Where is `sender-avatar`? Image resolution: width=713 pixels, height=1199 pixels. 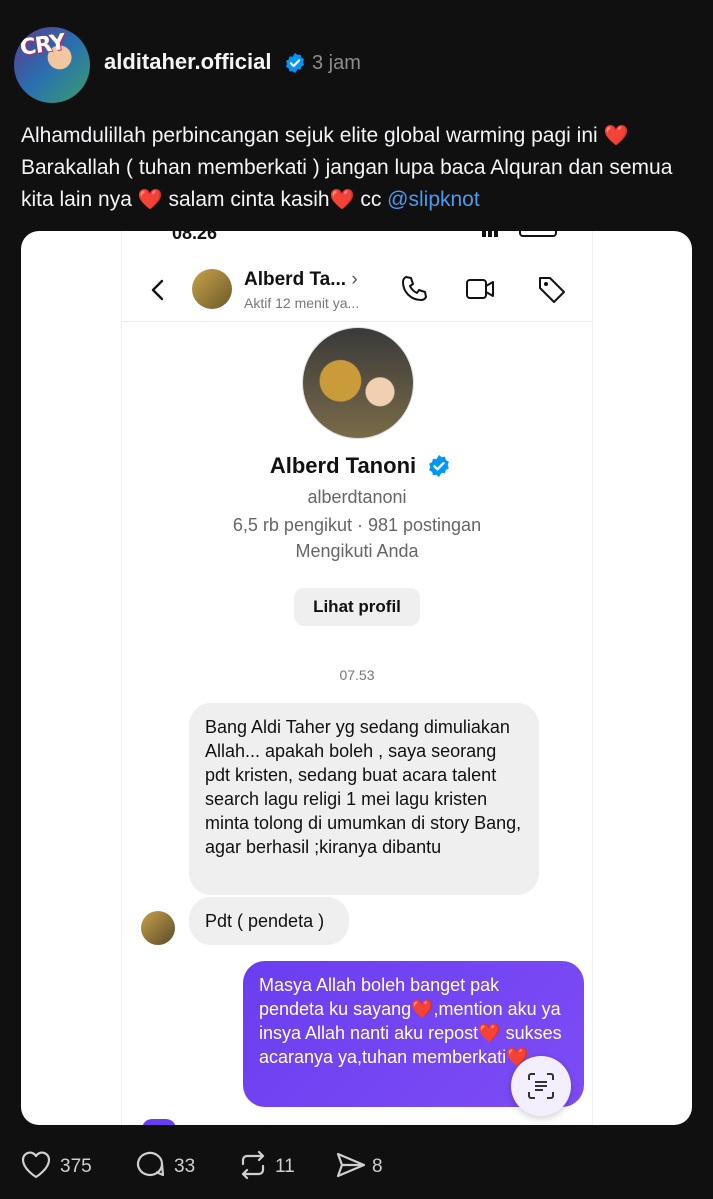 sender-avatar is located at coordinates (158, 928).